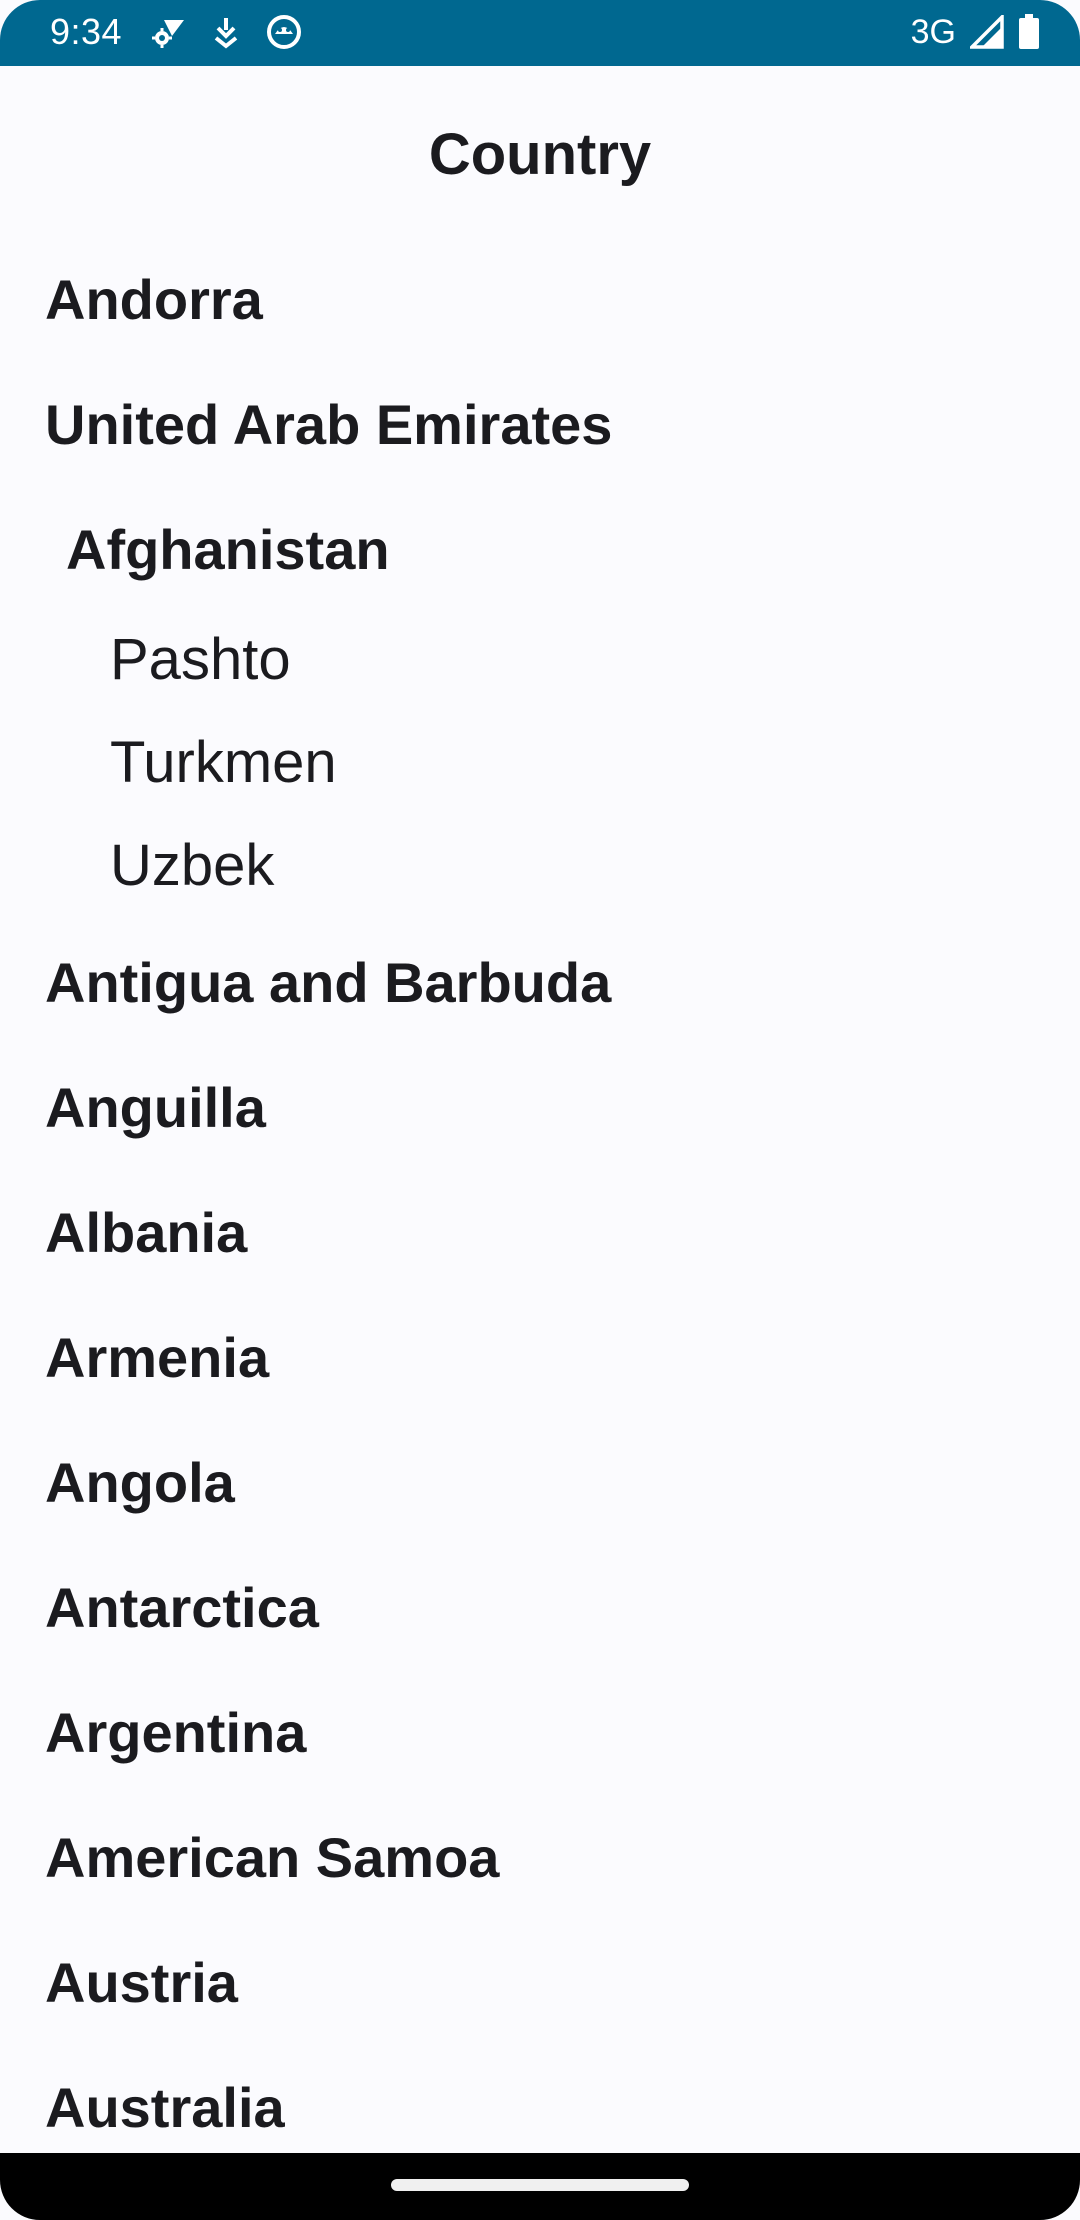 Image resolution: width=1080 pixels, height=2220 pixels. What do you see at coordinates (165, 2108) in the screenshot?
I see `country-item-australia: Australia` at bounding box center [165, 2108].